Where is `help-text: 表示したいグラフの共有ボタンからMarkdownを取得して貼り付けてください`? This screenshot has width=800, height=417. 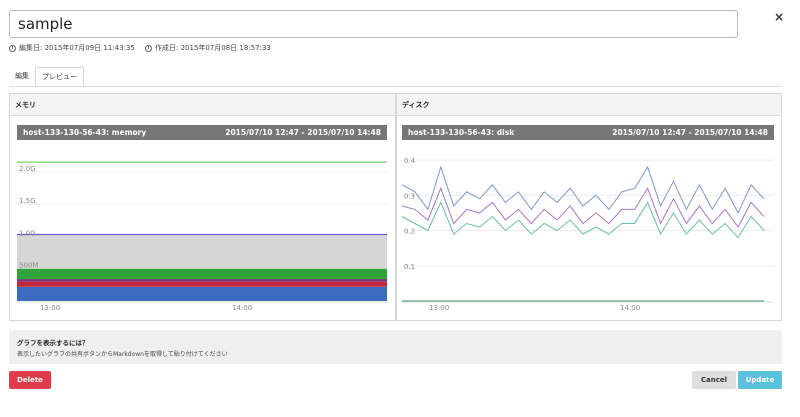
help-text: 表示したいグラフの共有ボタンからMarkdownを取得して貼り付けてください is located at coordinates (122, 354).